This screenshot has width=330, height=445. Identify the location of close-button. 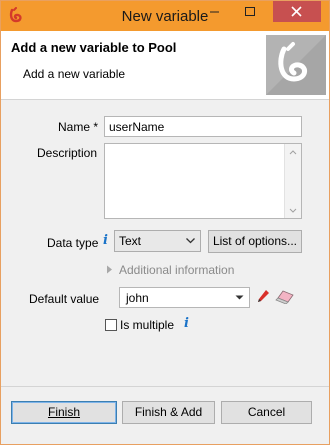
(297, 11).